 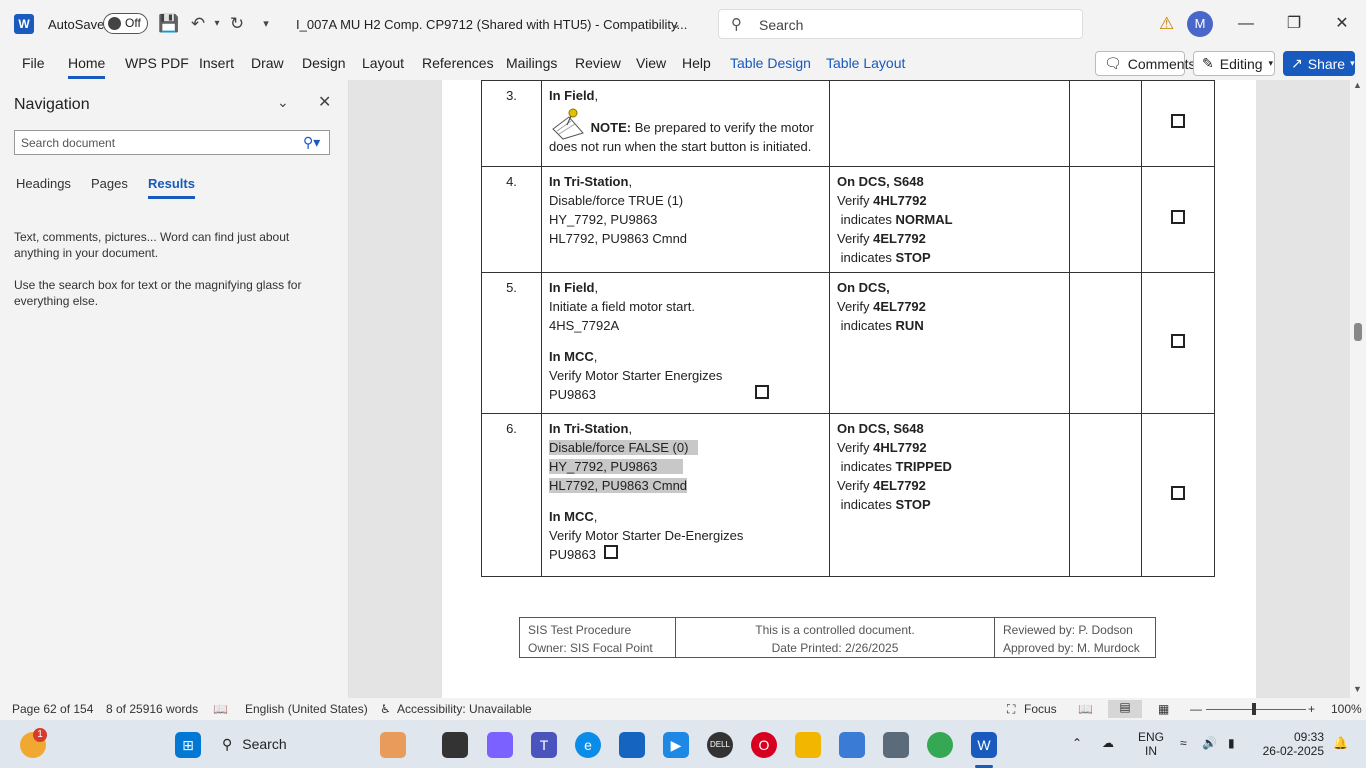 What do you see at coordinates (1209, 743) in the screenshot?
I see `volume-icon: 🔊` at bounding box center [1209, 743].